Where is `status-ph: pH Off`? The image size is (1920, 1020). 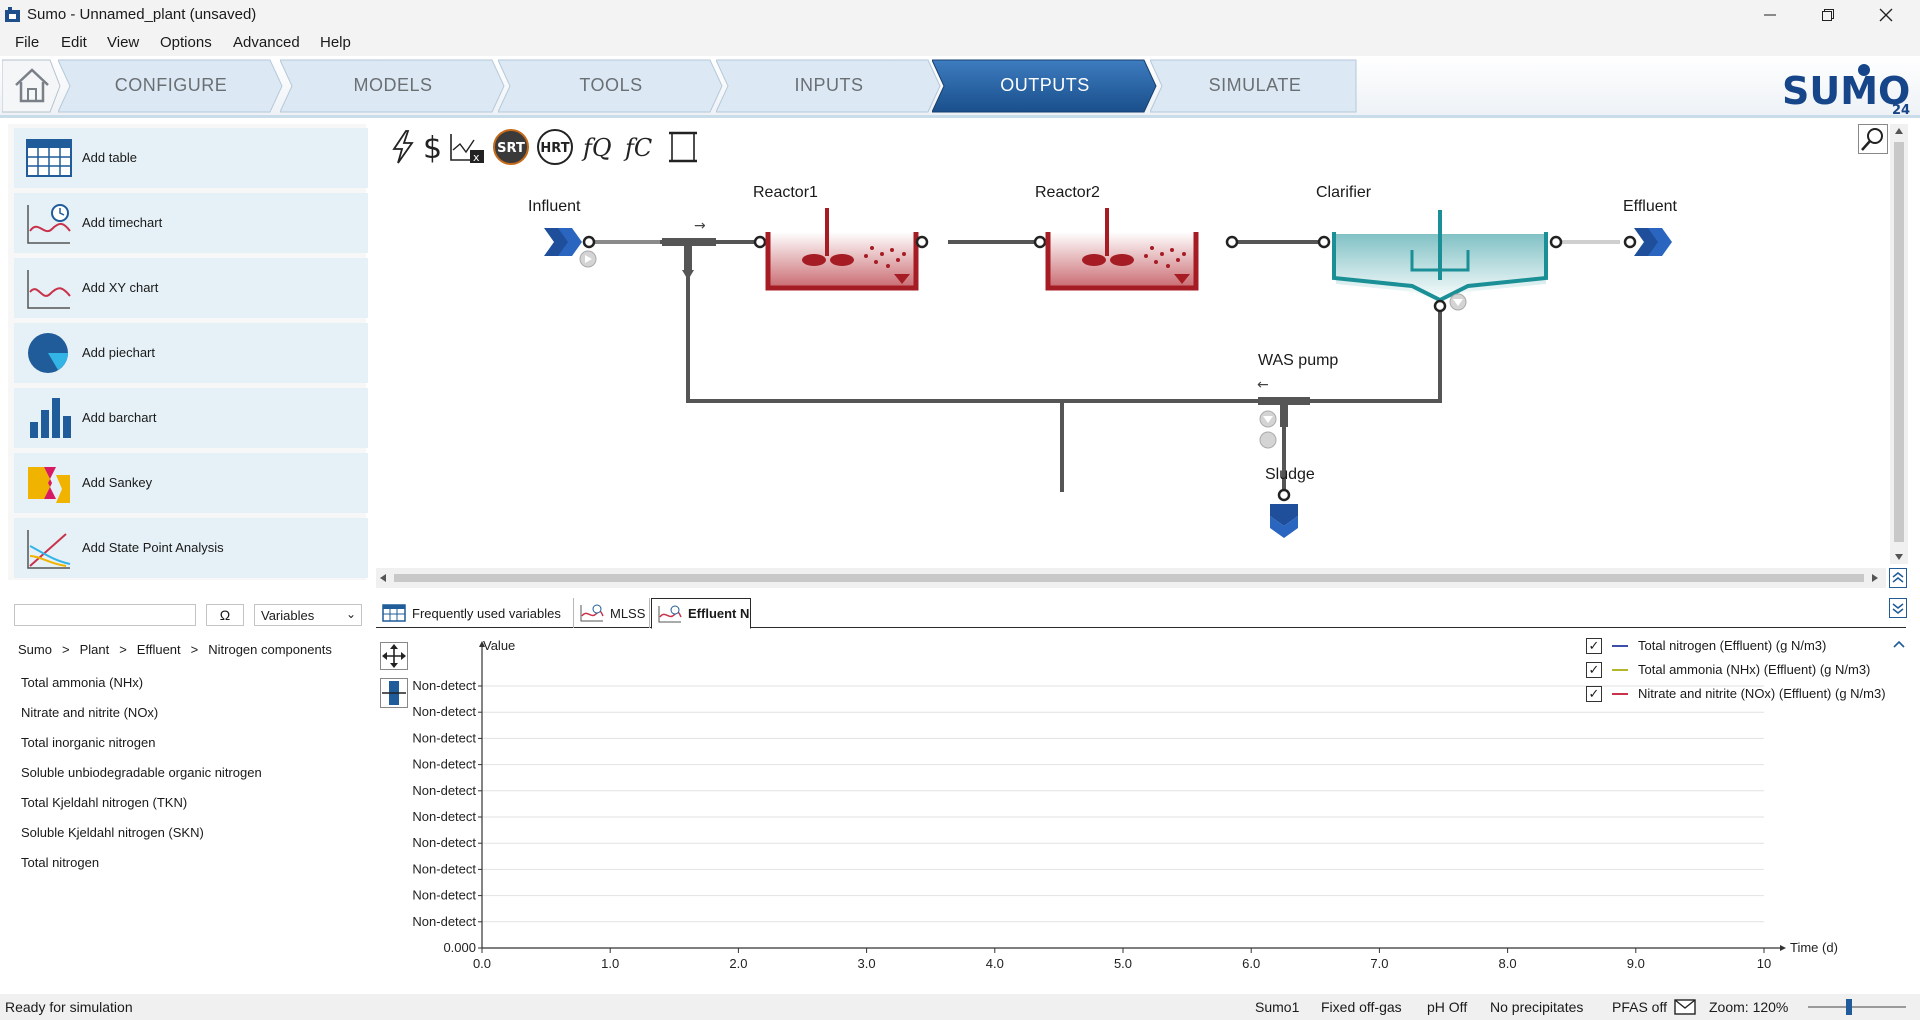 status-ph: pH Off is located at coordinates (1447, 1007).